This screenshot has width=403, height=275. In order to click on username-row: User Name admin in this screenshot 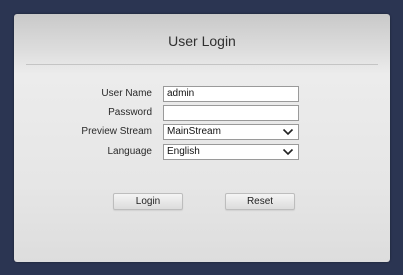, I will do `click(202, 95)`.